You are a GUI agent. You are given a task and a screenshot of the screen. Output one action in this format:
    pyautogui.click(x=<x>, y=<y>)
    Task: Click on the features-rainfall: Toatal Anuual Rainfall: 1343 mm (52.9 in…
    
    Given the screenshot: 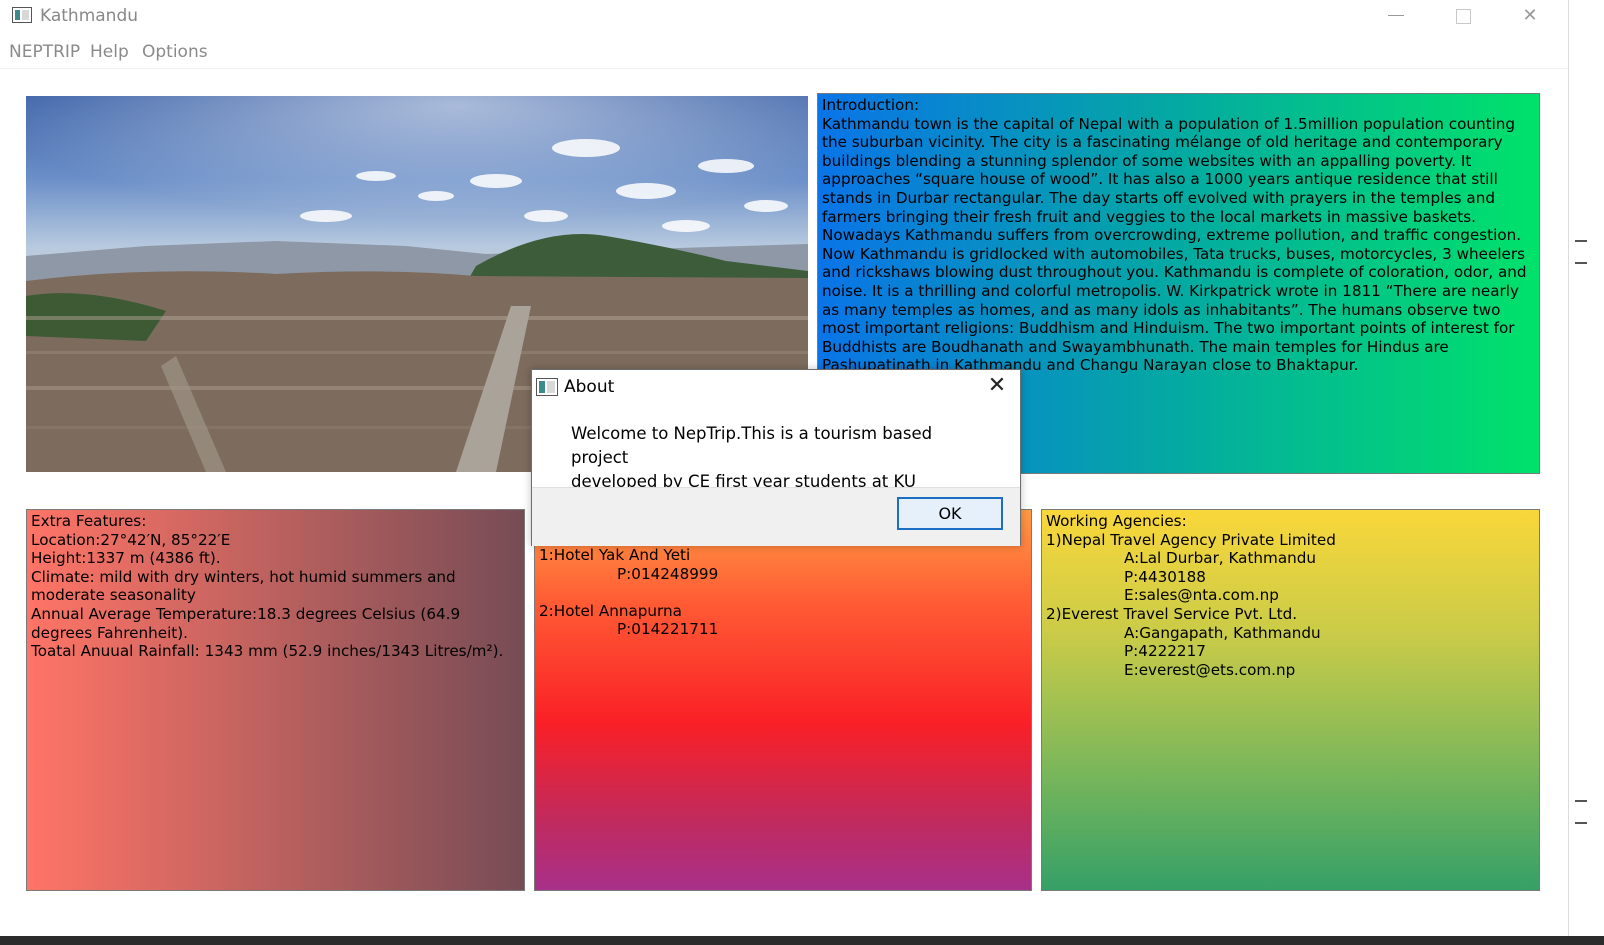 What is the action you would take?
    pyautogui.click(x=267, y=651)
    